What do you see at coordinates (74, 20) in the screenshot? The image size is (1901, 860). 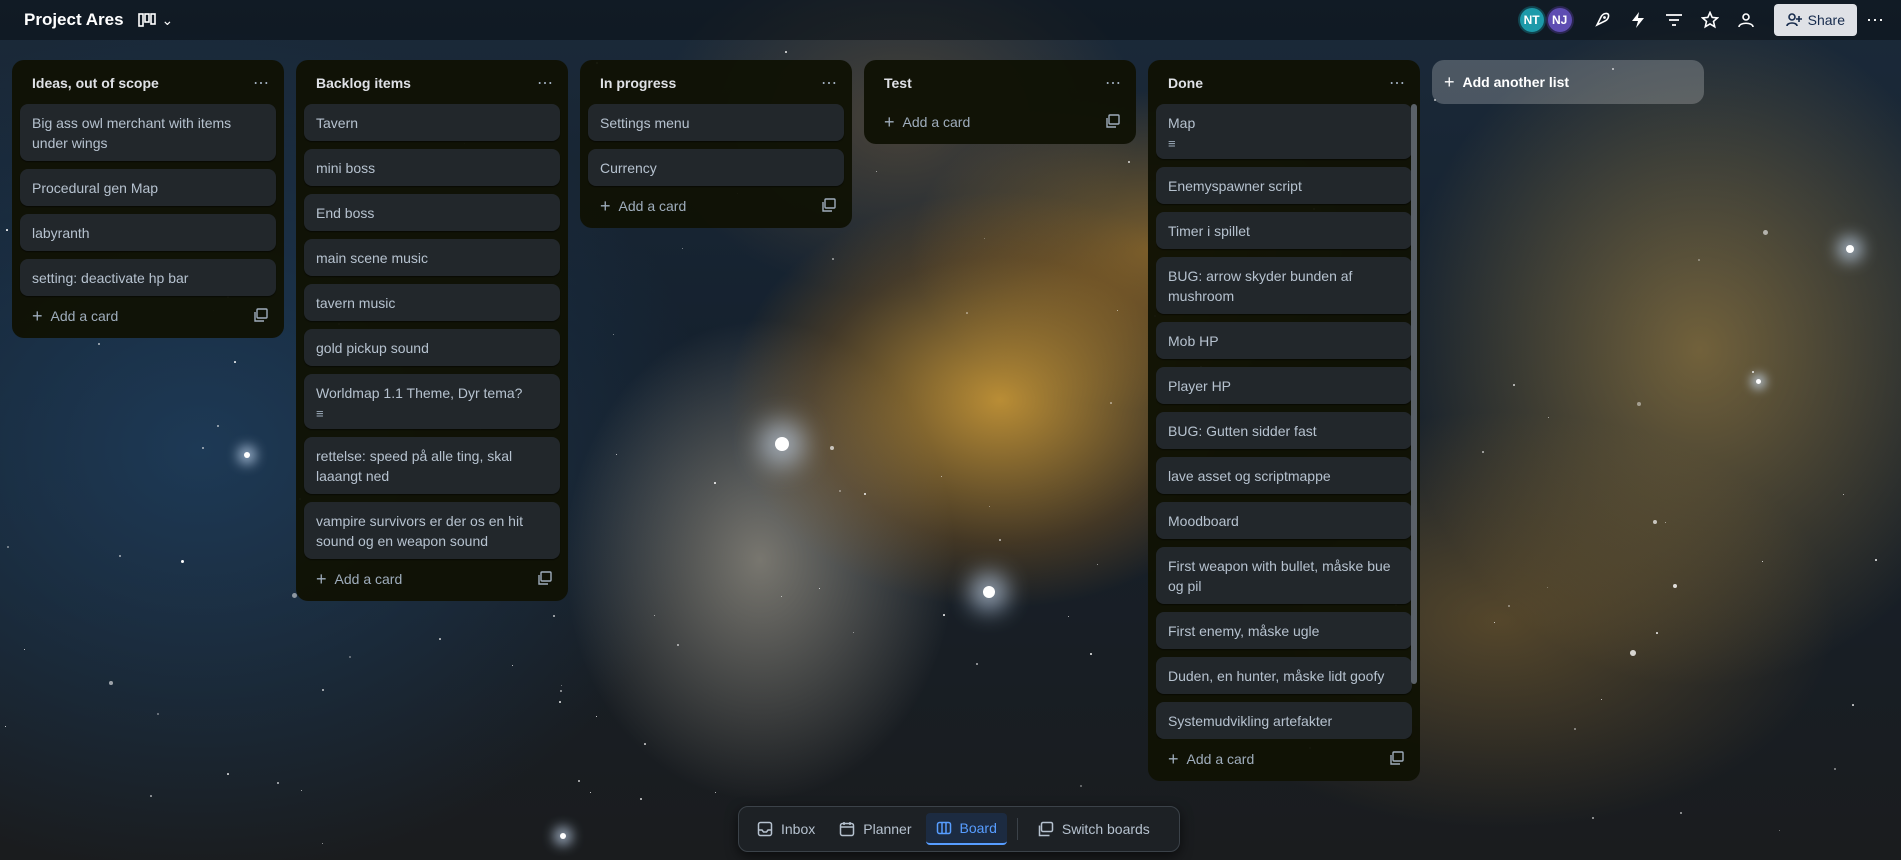 I see `board-title: Project Ares` at bounding box center [74, 20].